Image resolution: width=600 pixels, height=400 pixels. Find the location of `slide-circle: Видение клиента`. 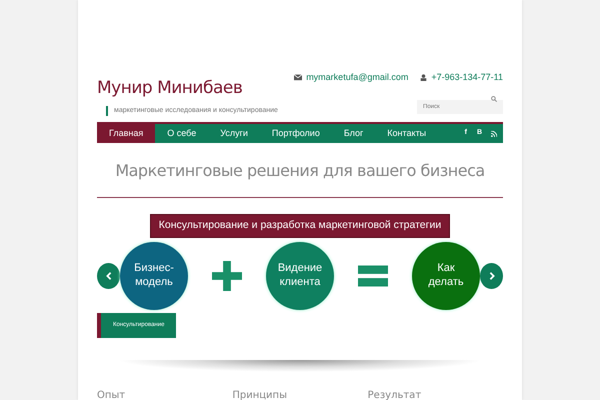

slide-circle: Видение клиента is located at coordinates (300, 276).